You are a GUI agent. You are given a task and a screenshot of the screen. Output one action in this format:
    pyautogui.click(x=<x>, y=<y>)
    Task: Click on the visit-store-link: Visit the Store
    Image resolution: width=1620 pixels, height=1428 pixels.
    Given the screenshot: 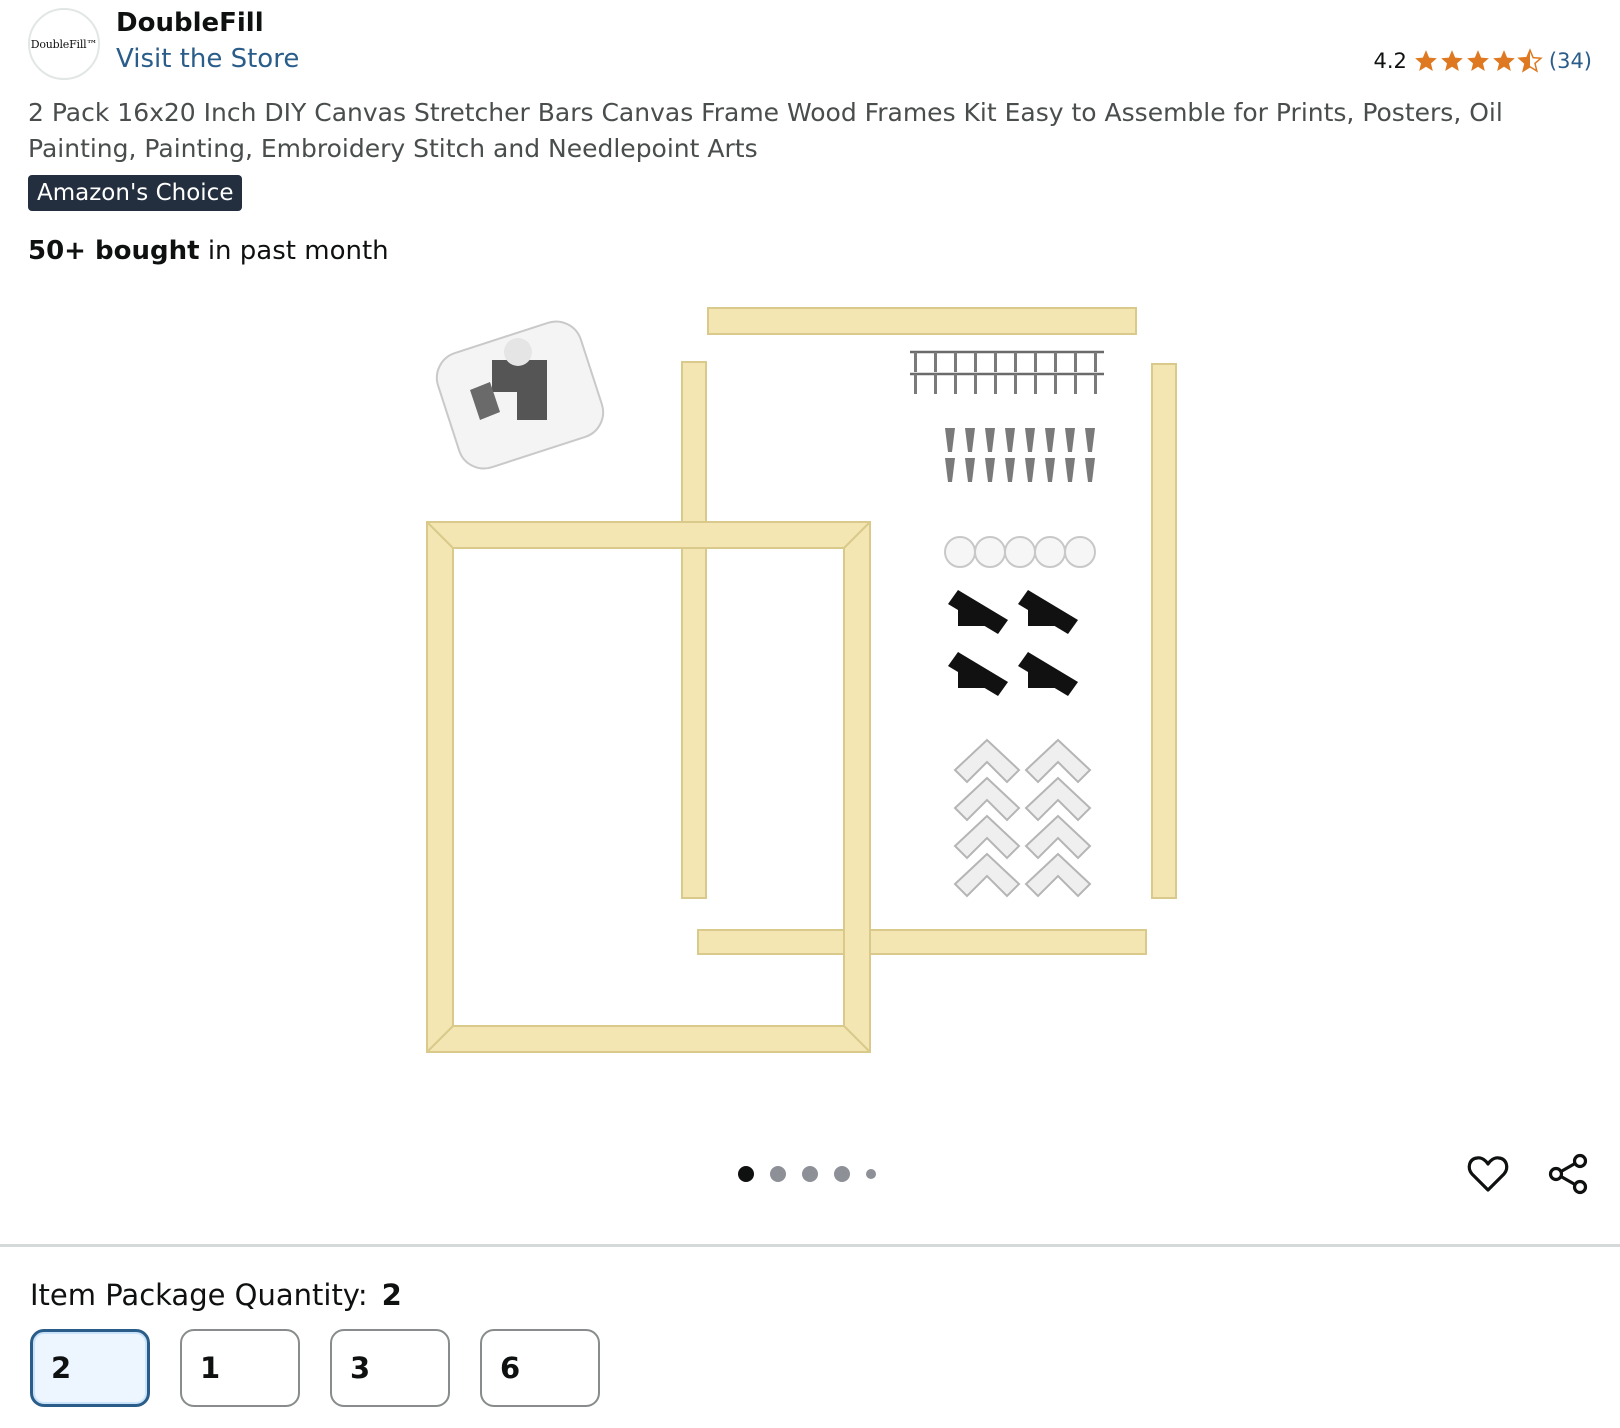 What is the action you would take?
    pyautogui.click(x=207, y=59)
    